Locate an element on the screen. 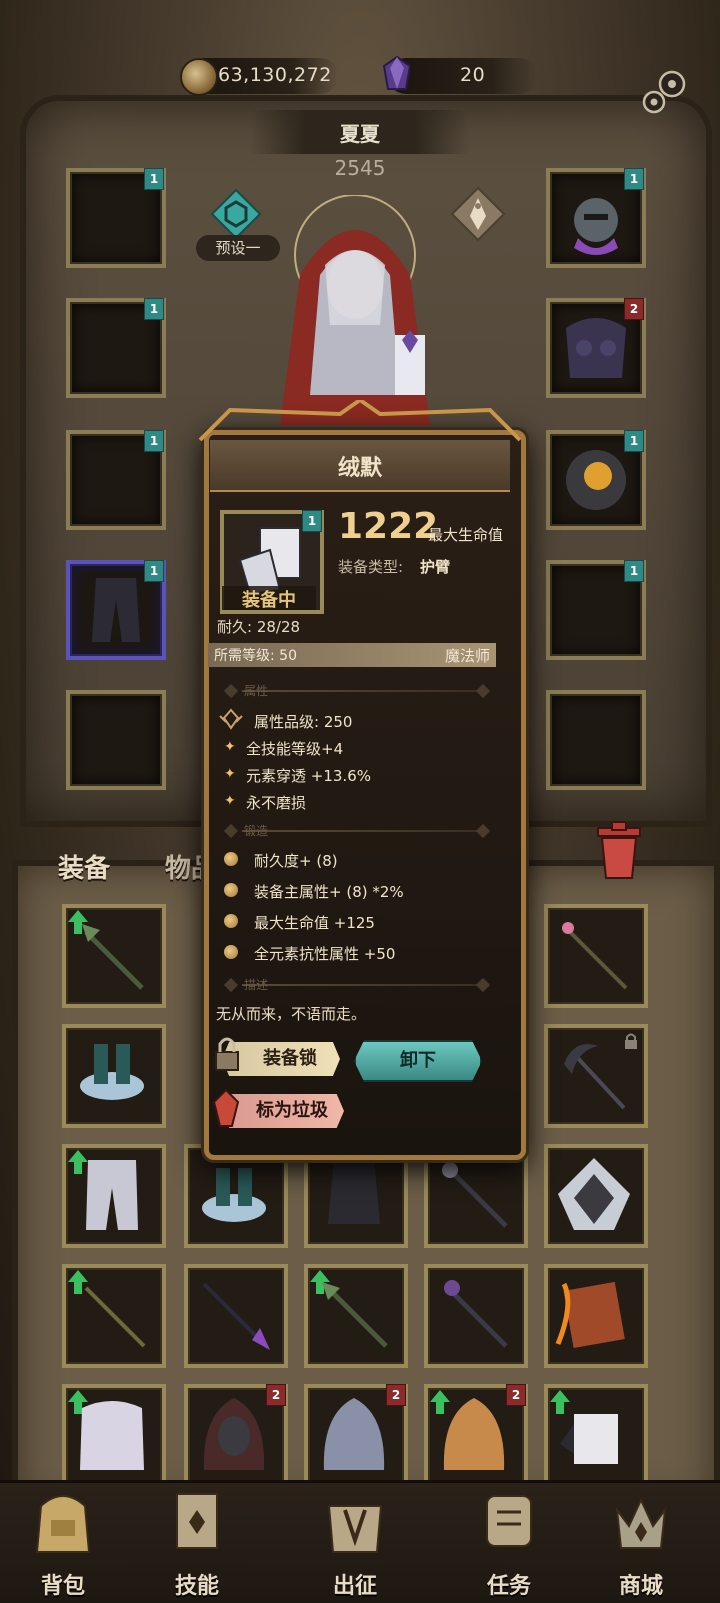  gem-amount: 20 is located at coordinates (473, 75).